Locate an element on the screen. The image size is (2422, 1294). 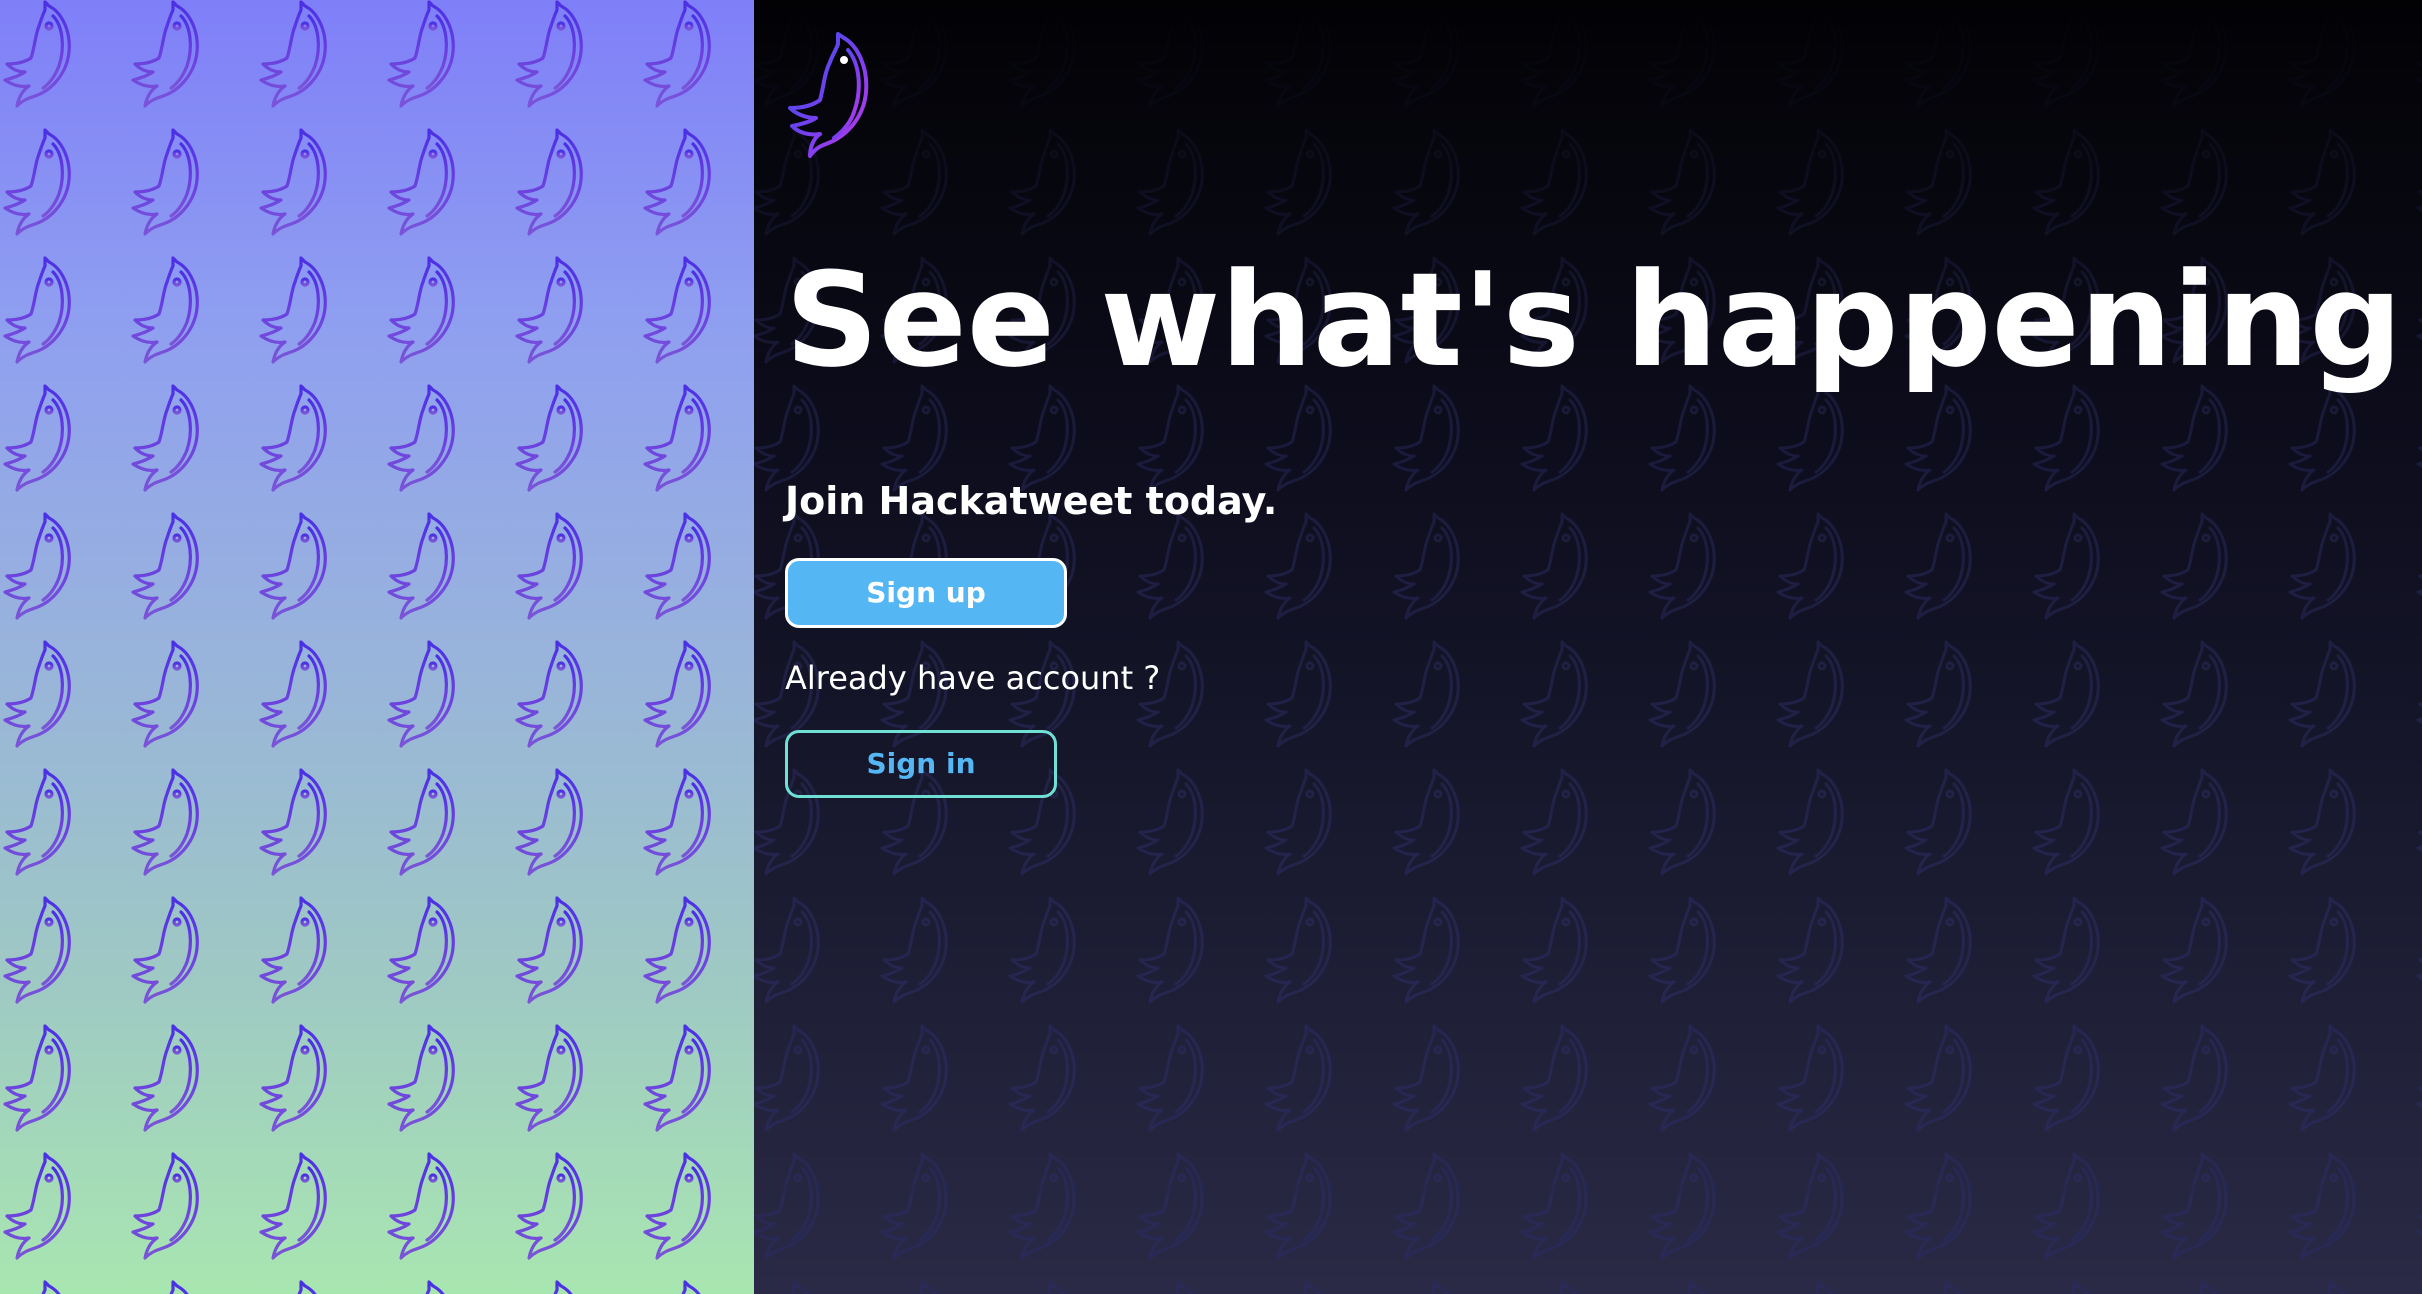
page-title: See what's happening is located at coordinates (1594, 320).